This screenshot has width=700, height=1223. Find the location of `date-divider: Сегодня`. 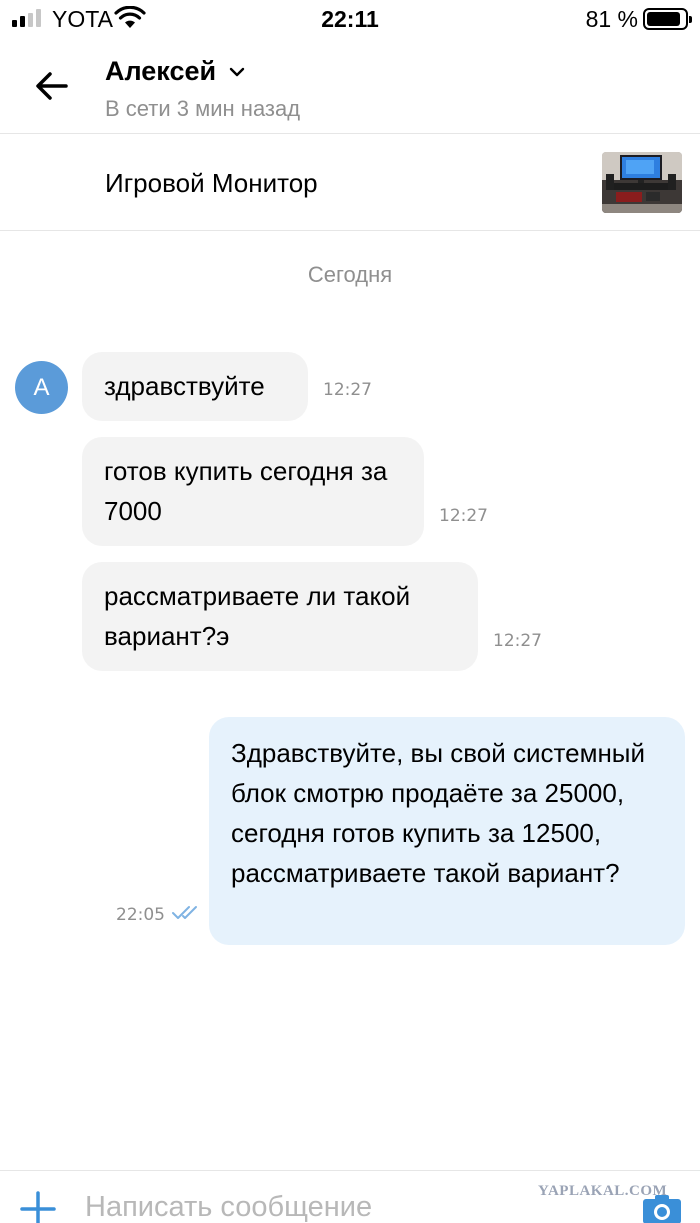

date-divider: Сегодня is located at coordinates (350, 274).